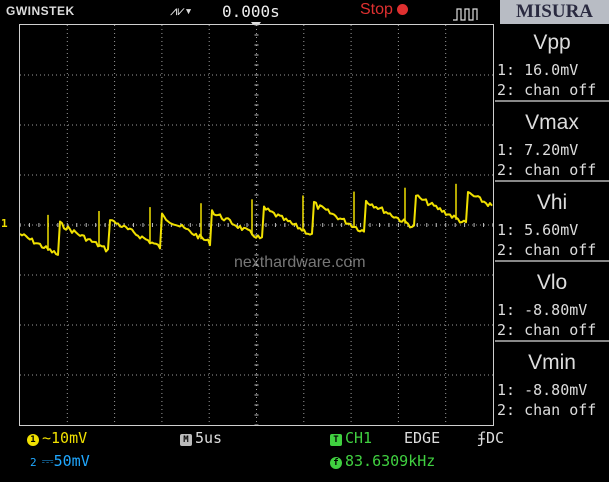  What do you see at coordinates (304, 12) in the screenshot?
I see `top-status-bar: GWINSTEK ⩘⩗▾ 0.000s Stop MISURA` at bounding box center [304, 12].